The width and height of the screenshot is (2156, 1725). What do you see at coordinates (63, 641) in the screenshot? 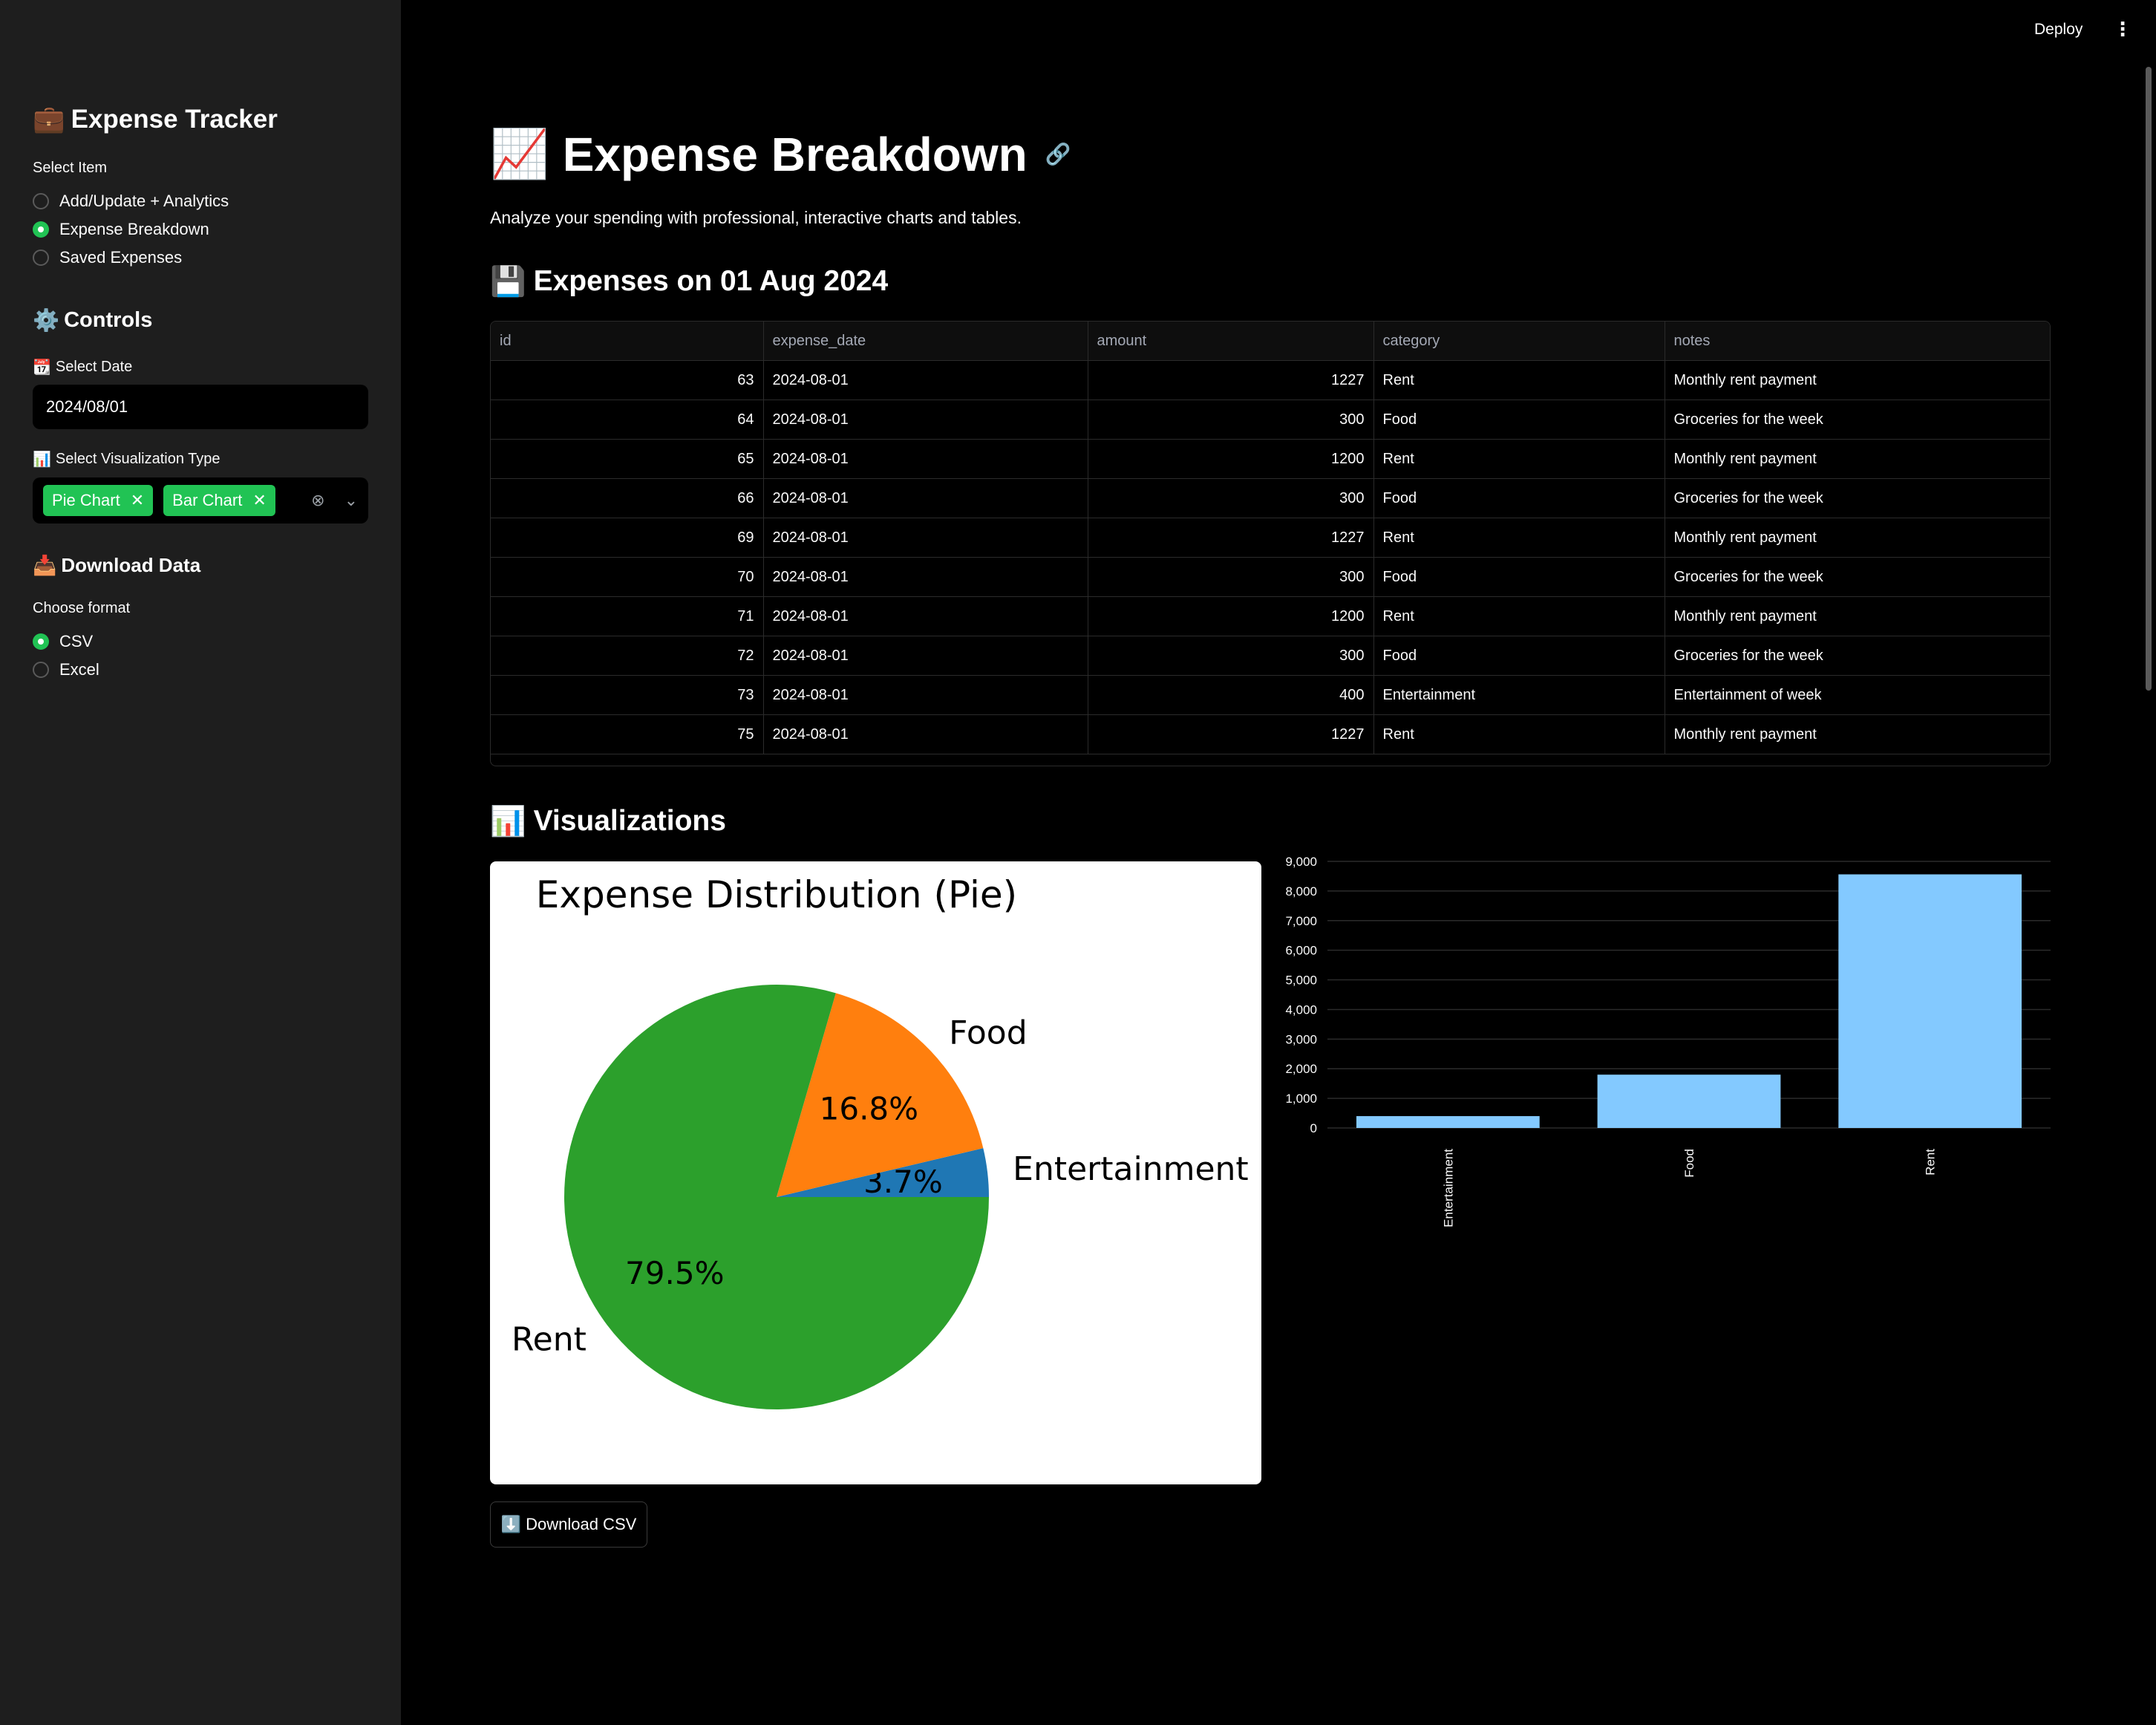
I see `format-option-csv: CSV` at bounding box center [63, 641].